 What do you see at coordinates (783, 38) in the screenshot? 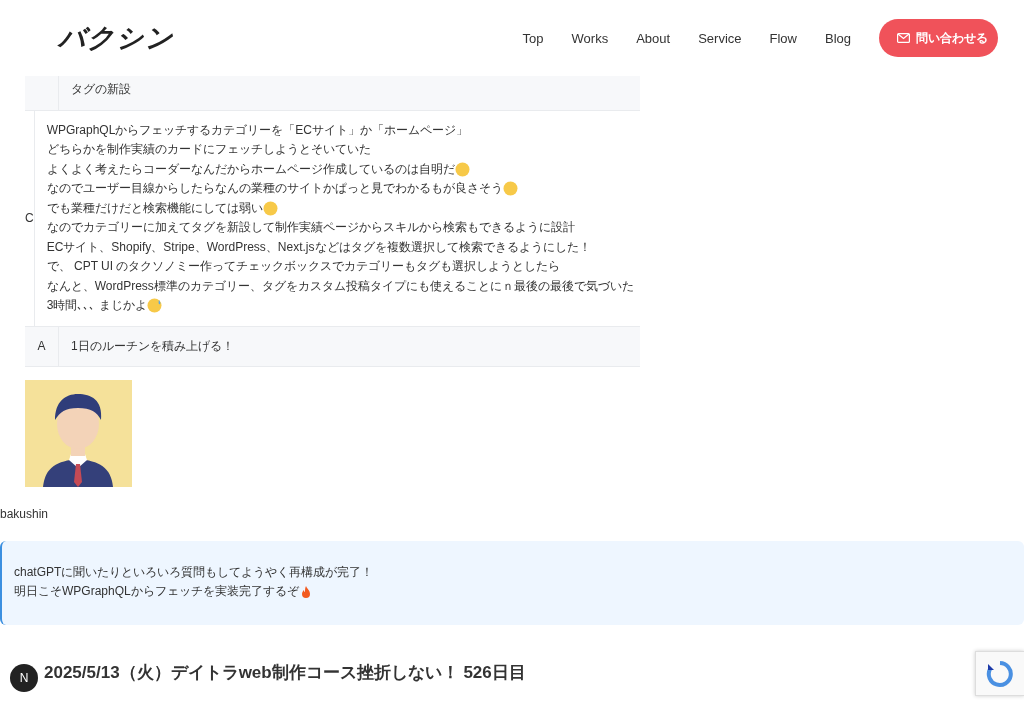
I see `nav-link: Flow` at bounding box center [783, 38].